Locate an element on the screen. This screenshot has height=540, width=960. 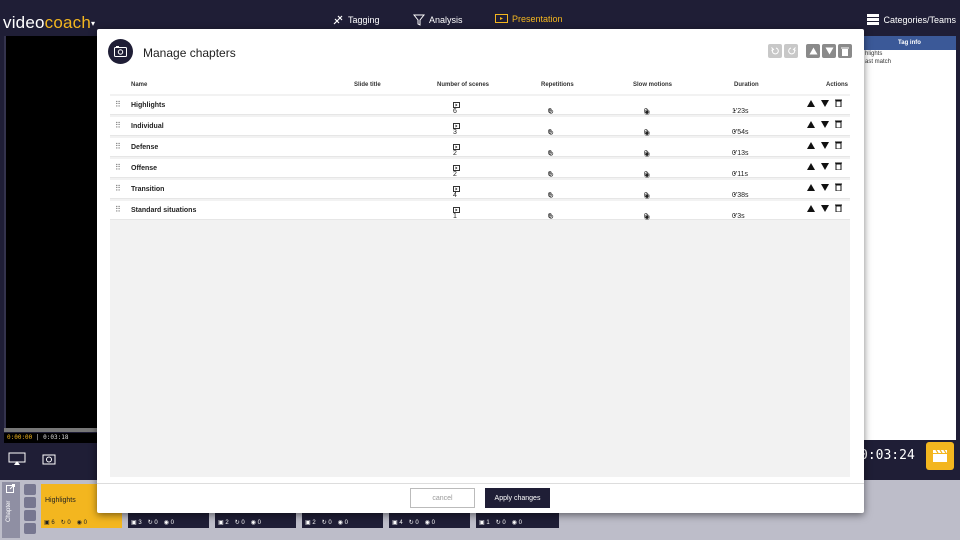
snapshot-icon is located at coordinates (49, 459).